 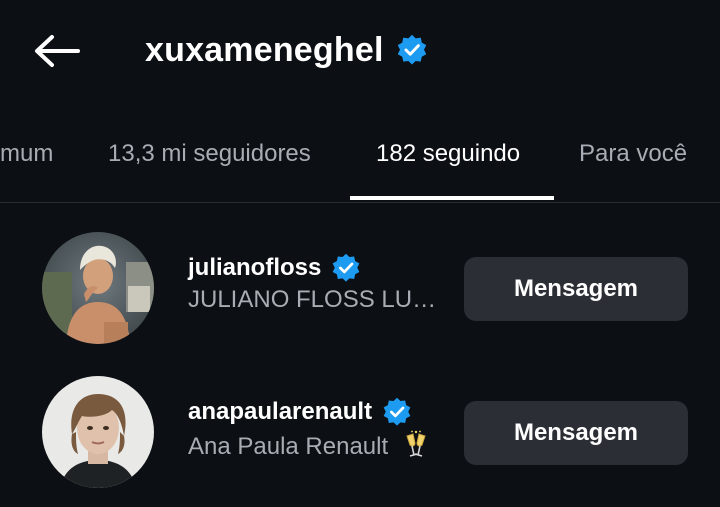 What do you see at coordinates (448, 154) in the screenshot?
I see `tab-following: 182 seguindo` at bounding box center [448, 154].